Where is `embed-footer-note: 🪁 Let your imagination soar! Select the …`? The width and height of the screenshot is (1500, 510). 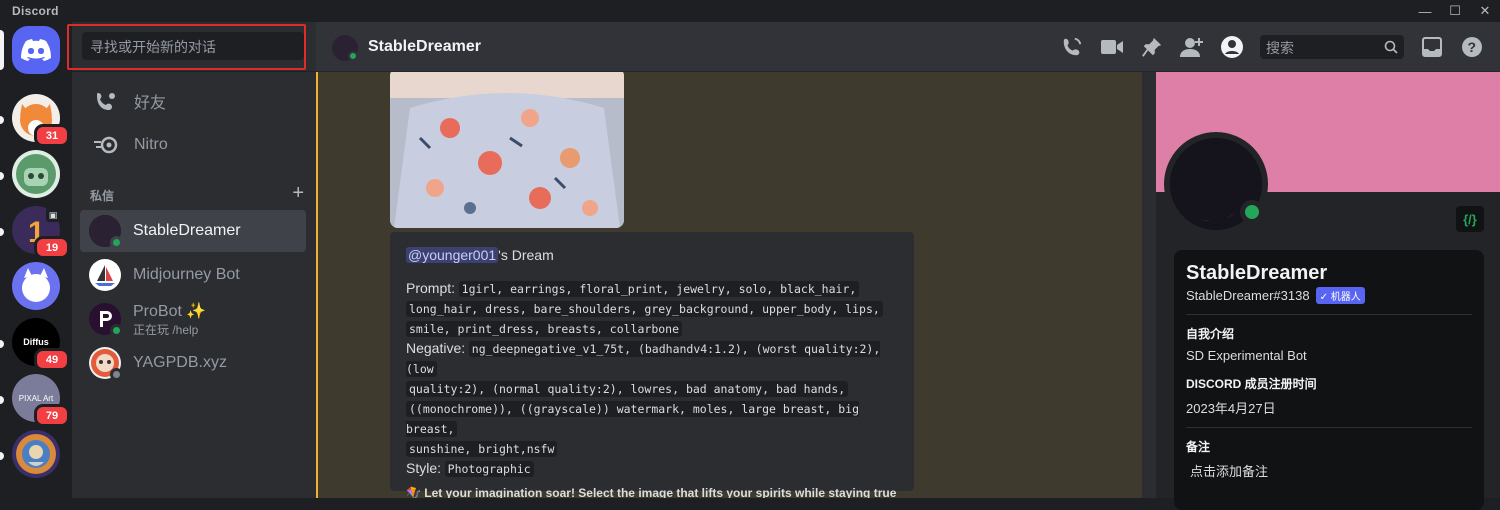 embed-footer-note: 🪁 Let your imagination soar! Select the … is located at coordinates (651, 492).